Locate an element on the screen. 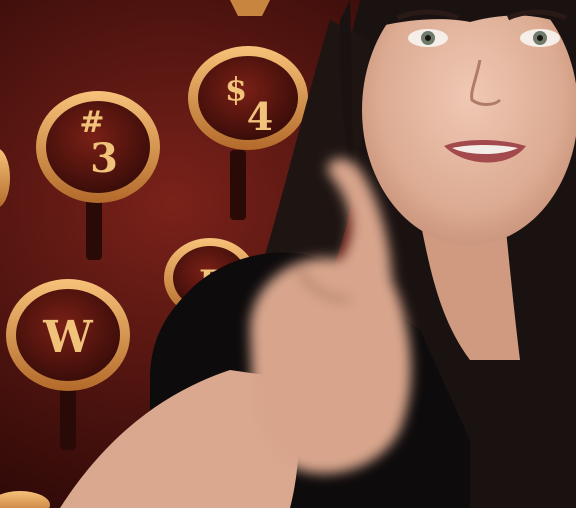  key-4-symbol: $ is located at coordinates (236, 89).